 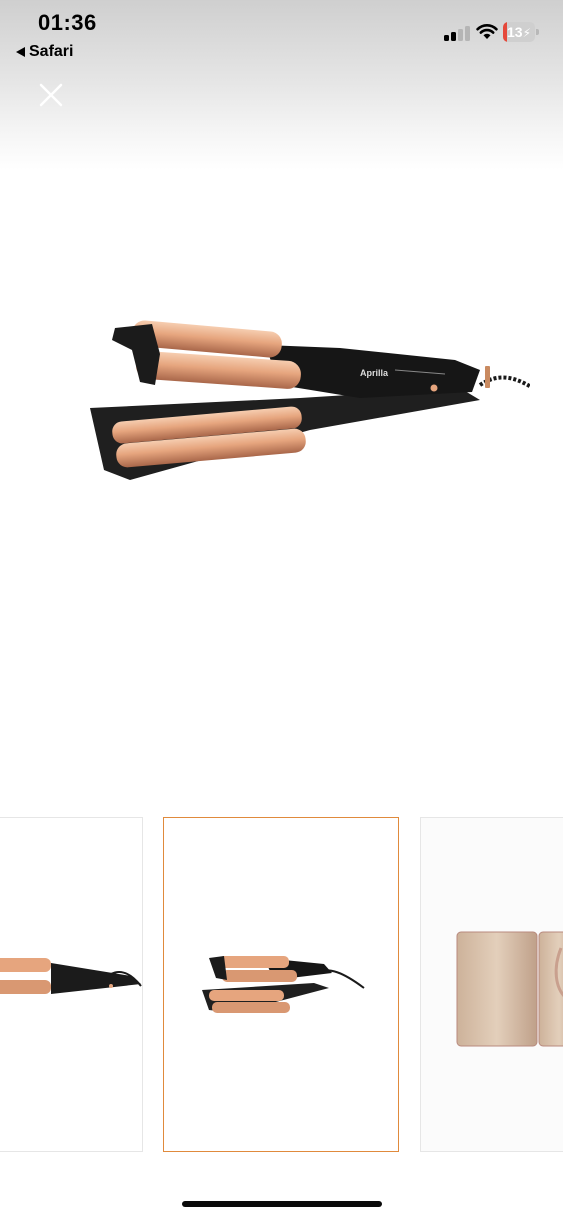 What do you see at coordinates (282, 1204) in the screenshot?
I see `home-indicator` at bounding box center [282, 1204].